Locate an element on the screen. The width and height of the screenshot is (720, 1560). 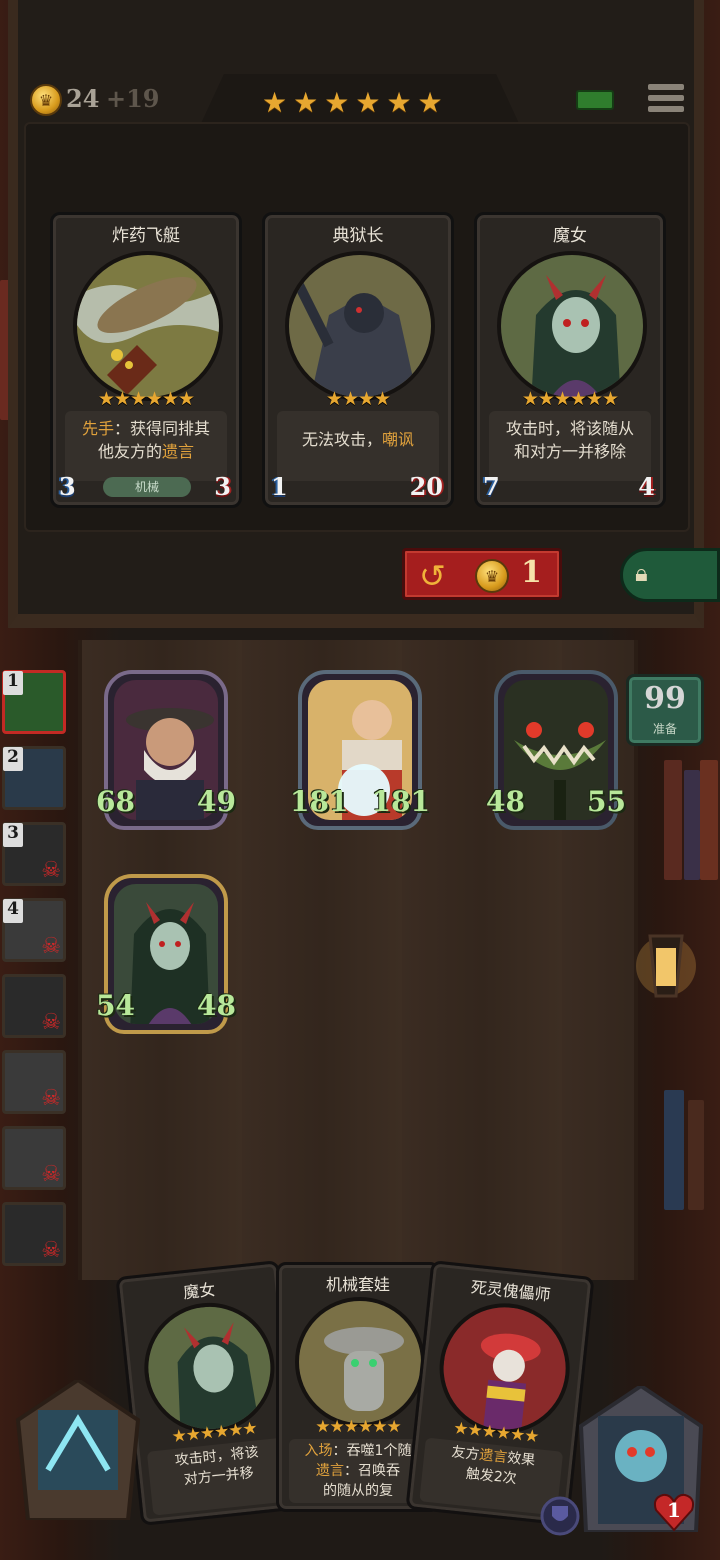
gold-amount: 24 is located at coordinates (83, 98).